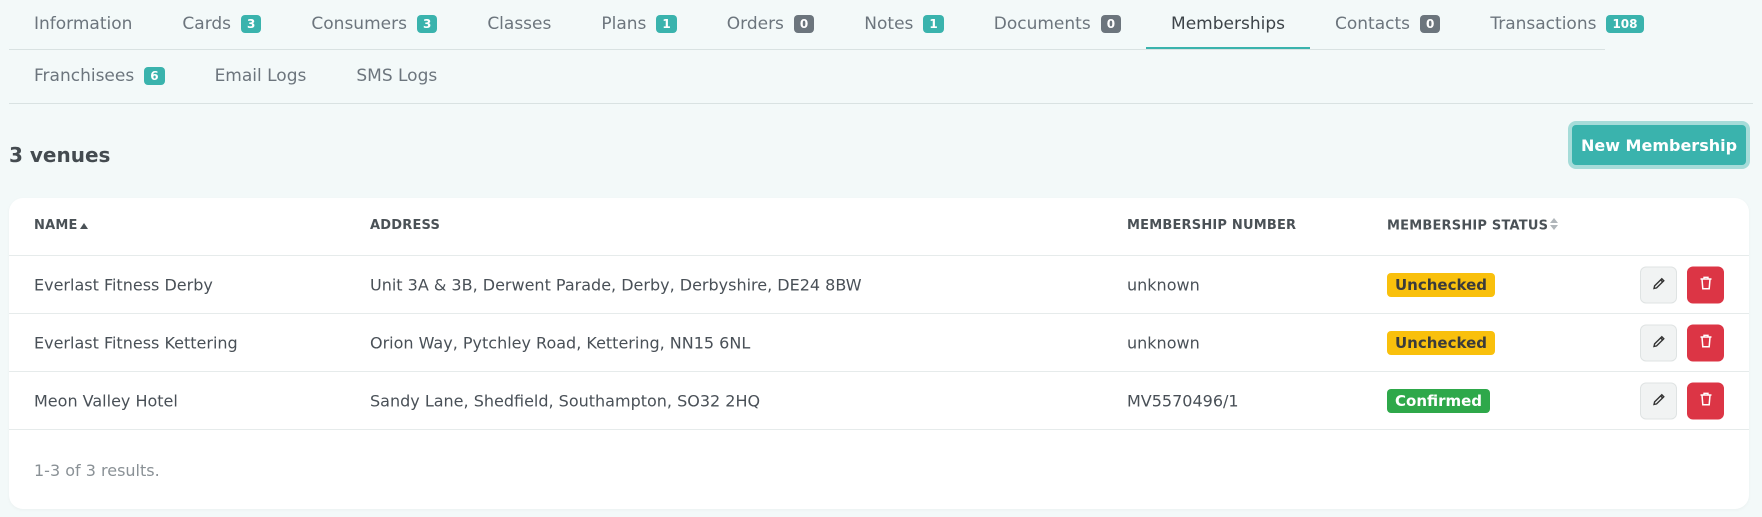 The image size is (1762, 517). What do you see at coordinates (405, 225) in the screenshot?
I see `column-header-address: ADDRESS` at bounding box center [405, 225].